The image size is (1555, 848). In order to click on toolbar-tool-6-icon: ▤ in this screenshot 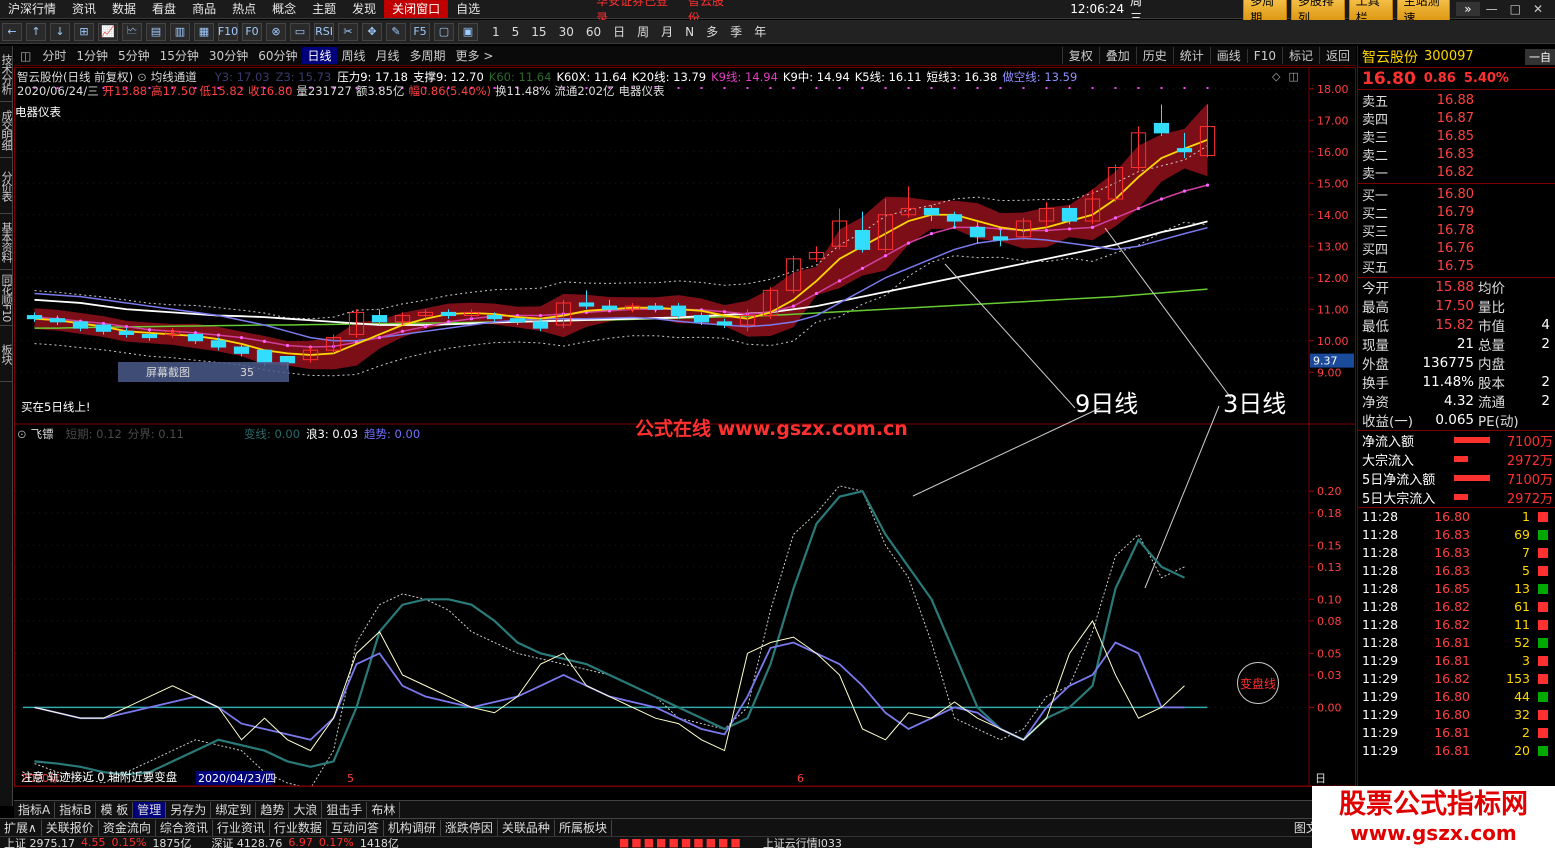, I will do `click(156, 31)`.